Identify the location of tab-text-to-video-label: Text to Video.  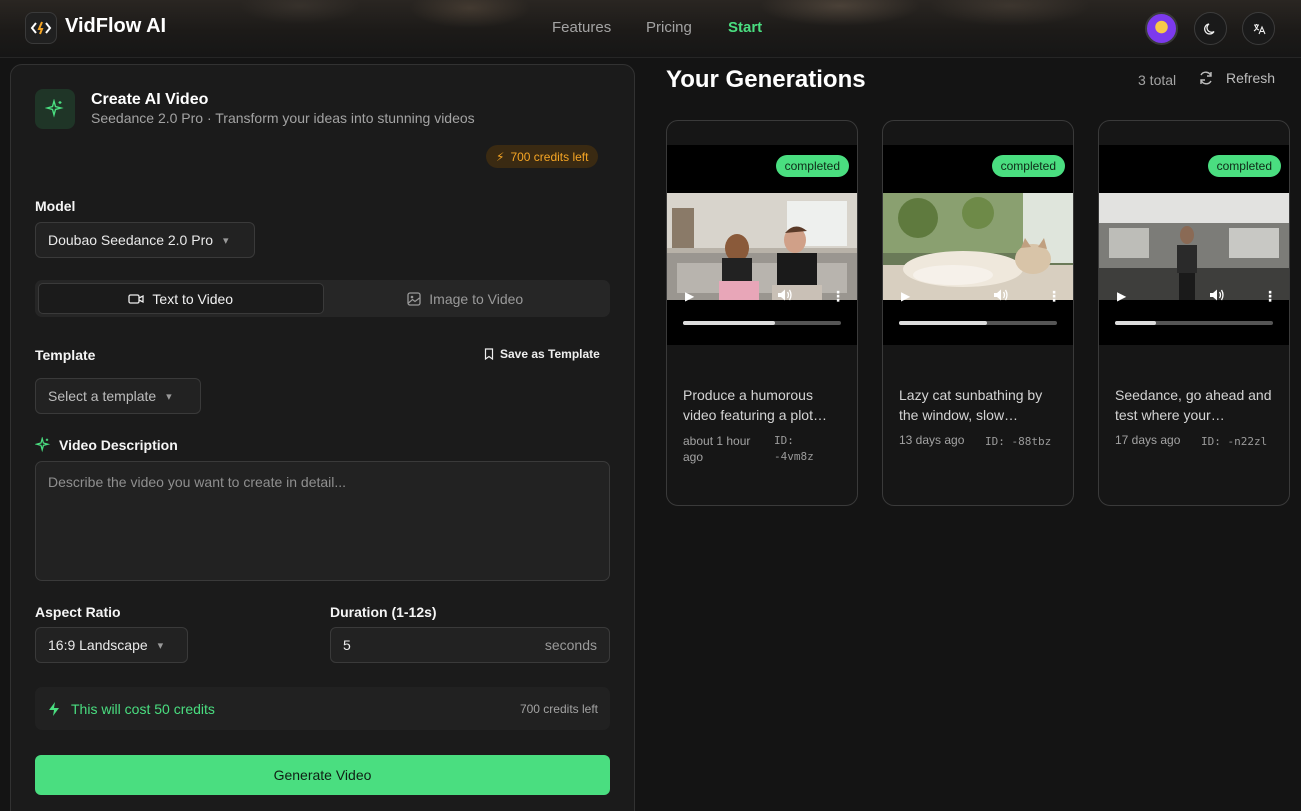
(193, 298).